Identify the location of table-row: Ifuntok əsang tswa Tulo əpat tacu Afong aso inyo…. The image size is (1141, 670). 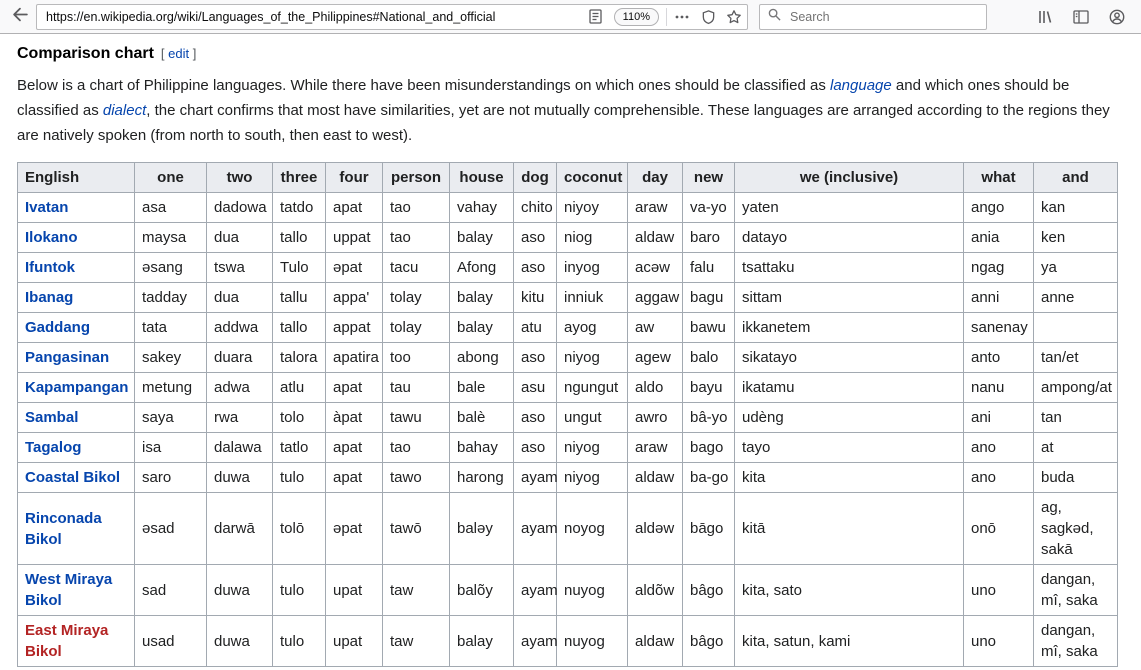
(567, 267).